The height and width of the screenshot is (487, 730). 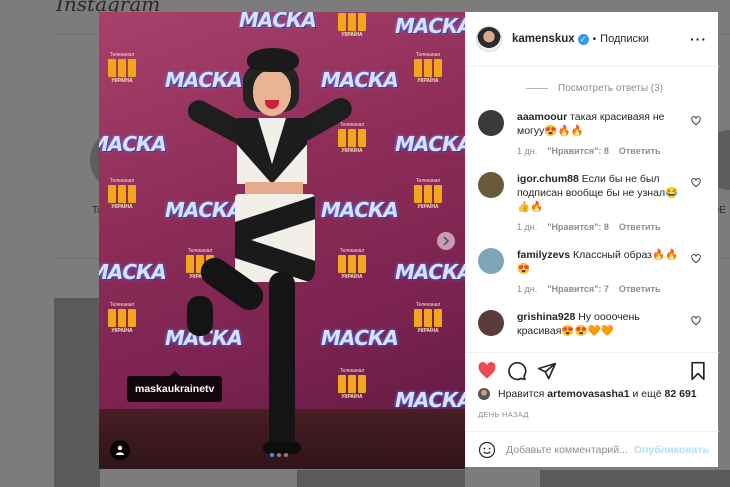 What do you see at coordinates (647, 394) in the screenshot?
I see `likes-suffix: и ещё` at bounding box center [647, 394].